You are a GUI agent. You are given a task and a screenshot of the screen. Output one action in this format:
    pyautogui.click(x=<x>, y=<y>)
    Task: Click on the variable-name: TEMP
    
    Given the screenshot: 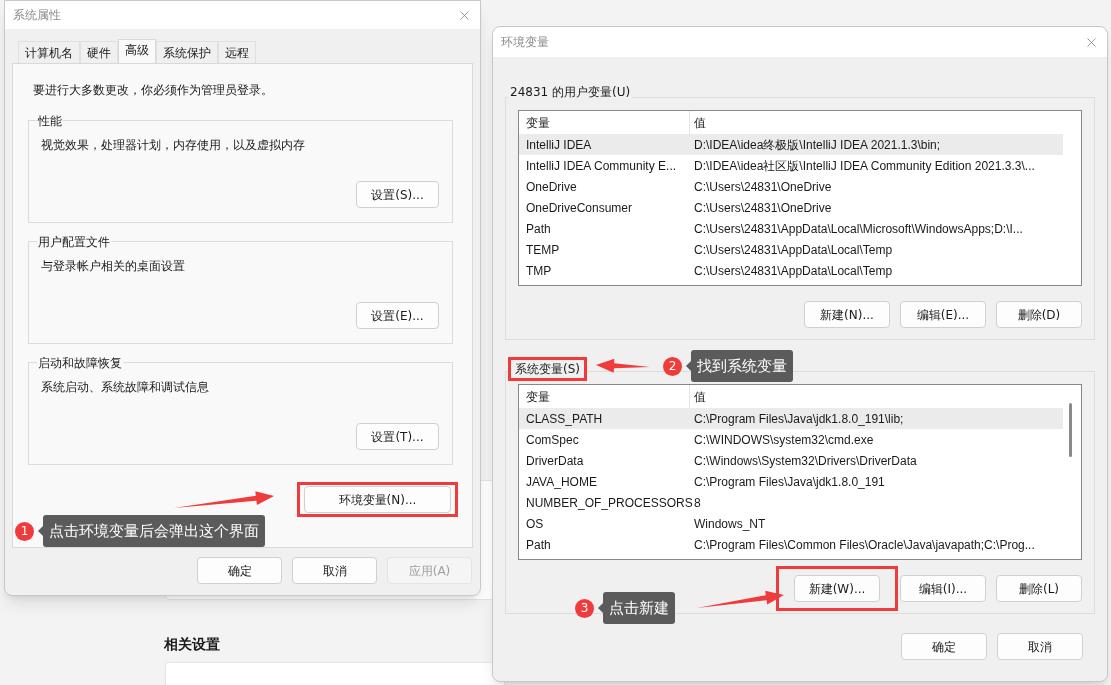 What is the action you would take?
    pyautogui.click(x=543, y=250)
    